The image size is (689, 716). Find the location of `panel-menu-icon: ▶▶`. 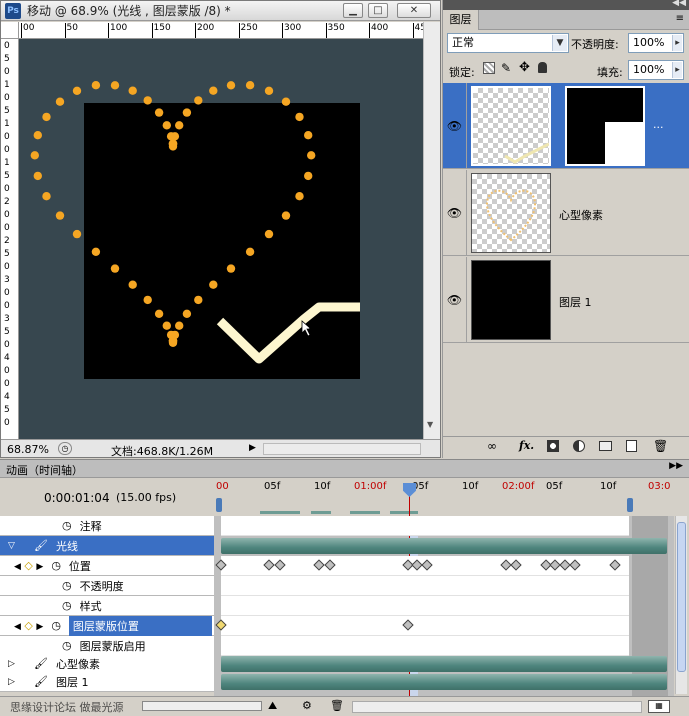

panel-menu-icon: ▶▶ is located at coordinates (676, 466).